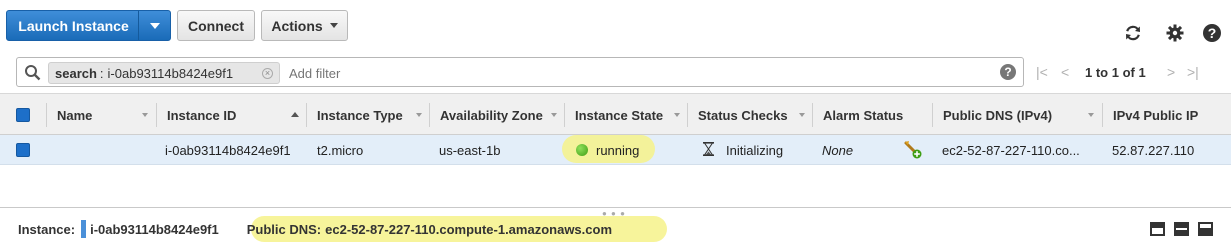  I want to click on connect-button: Connect, so click(216, 25).